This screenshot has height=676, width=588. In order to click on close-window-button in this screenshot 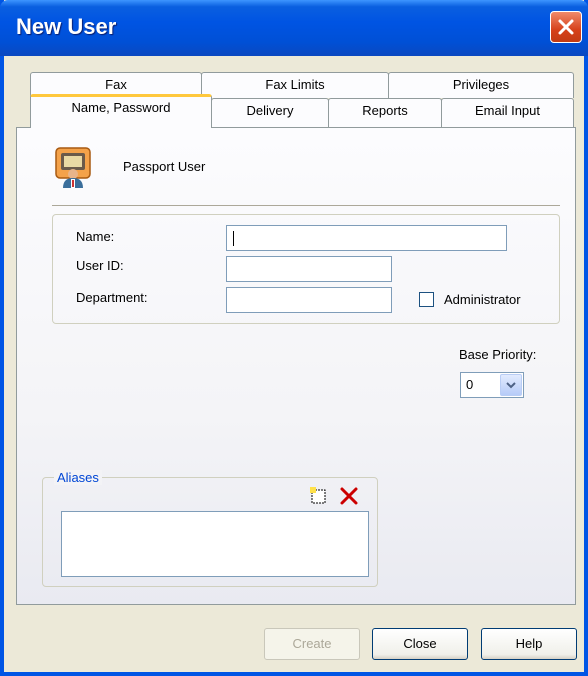, I will do `click(566, 27)`.